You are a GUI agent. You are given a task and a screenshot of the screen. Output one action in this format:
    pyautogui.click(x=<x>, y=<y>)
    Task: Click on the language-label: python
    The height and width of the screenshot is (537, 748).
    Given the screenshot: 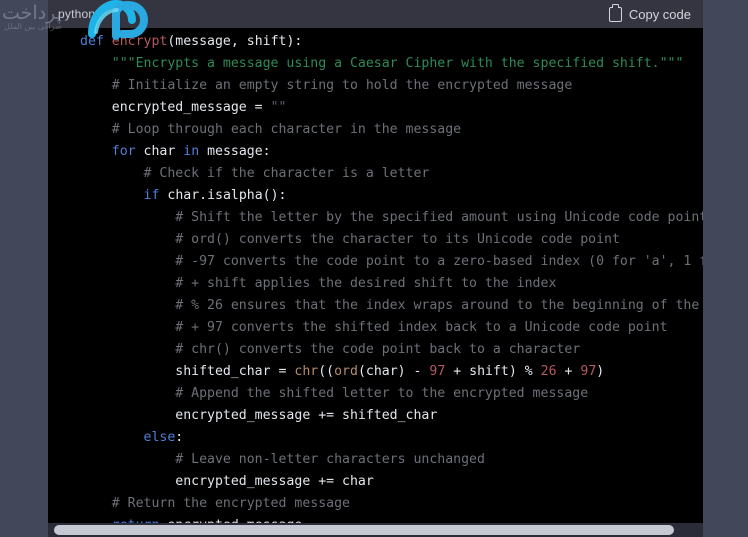 What is the action you would take?
    pyautogui.click(x=77, y=14)
    